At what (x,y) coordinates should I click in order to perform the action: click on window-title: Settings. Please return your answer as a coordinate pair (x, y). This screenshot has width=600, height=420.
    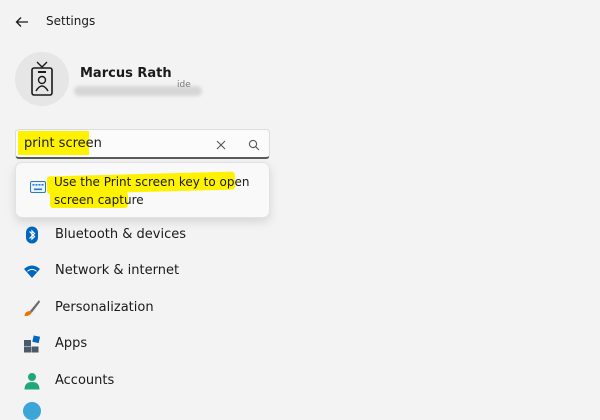
    Looking at the image, I should click on (71, 21).